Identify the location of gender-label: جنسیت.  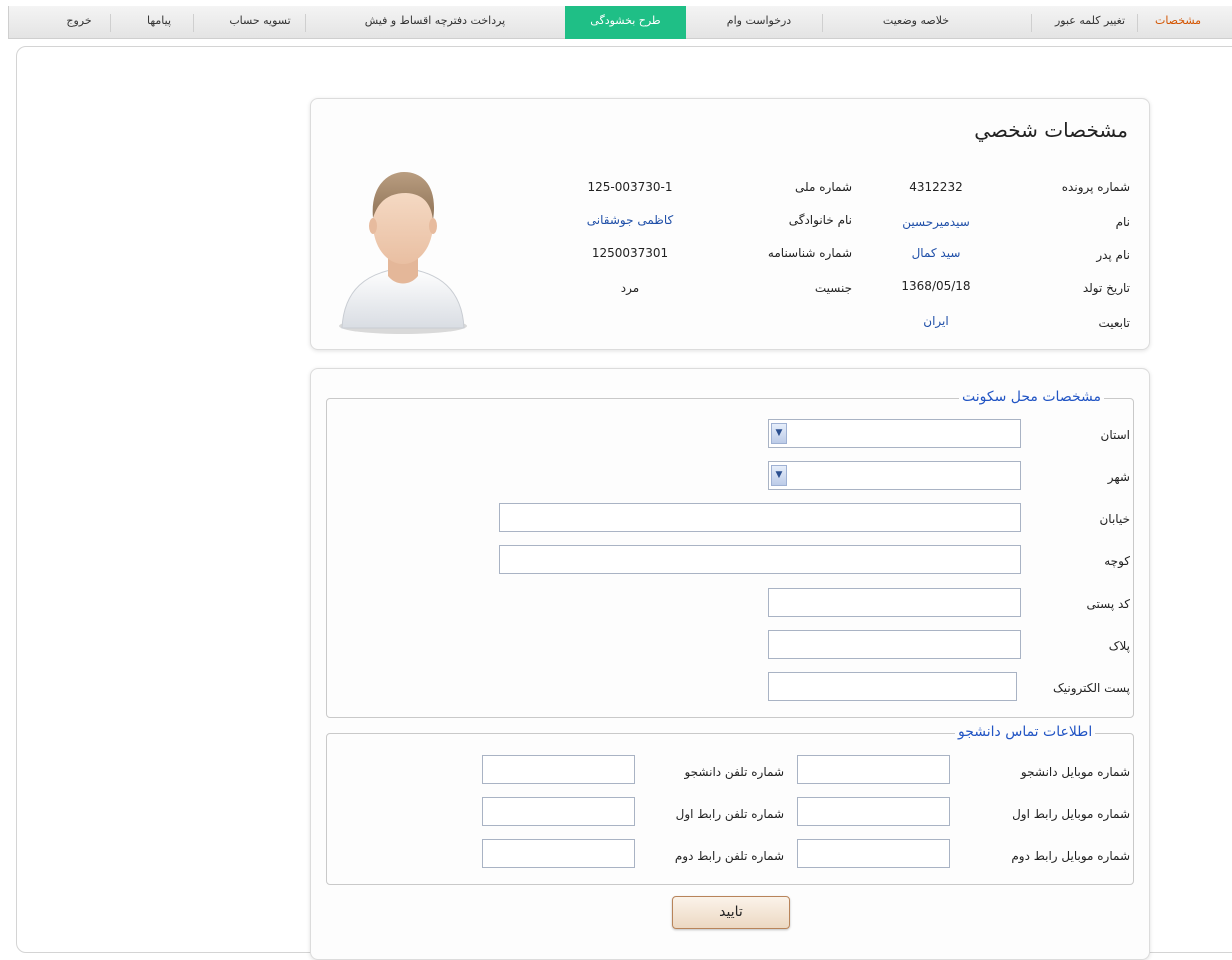
(833, 288).